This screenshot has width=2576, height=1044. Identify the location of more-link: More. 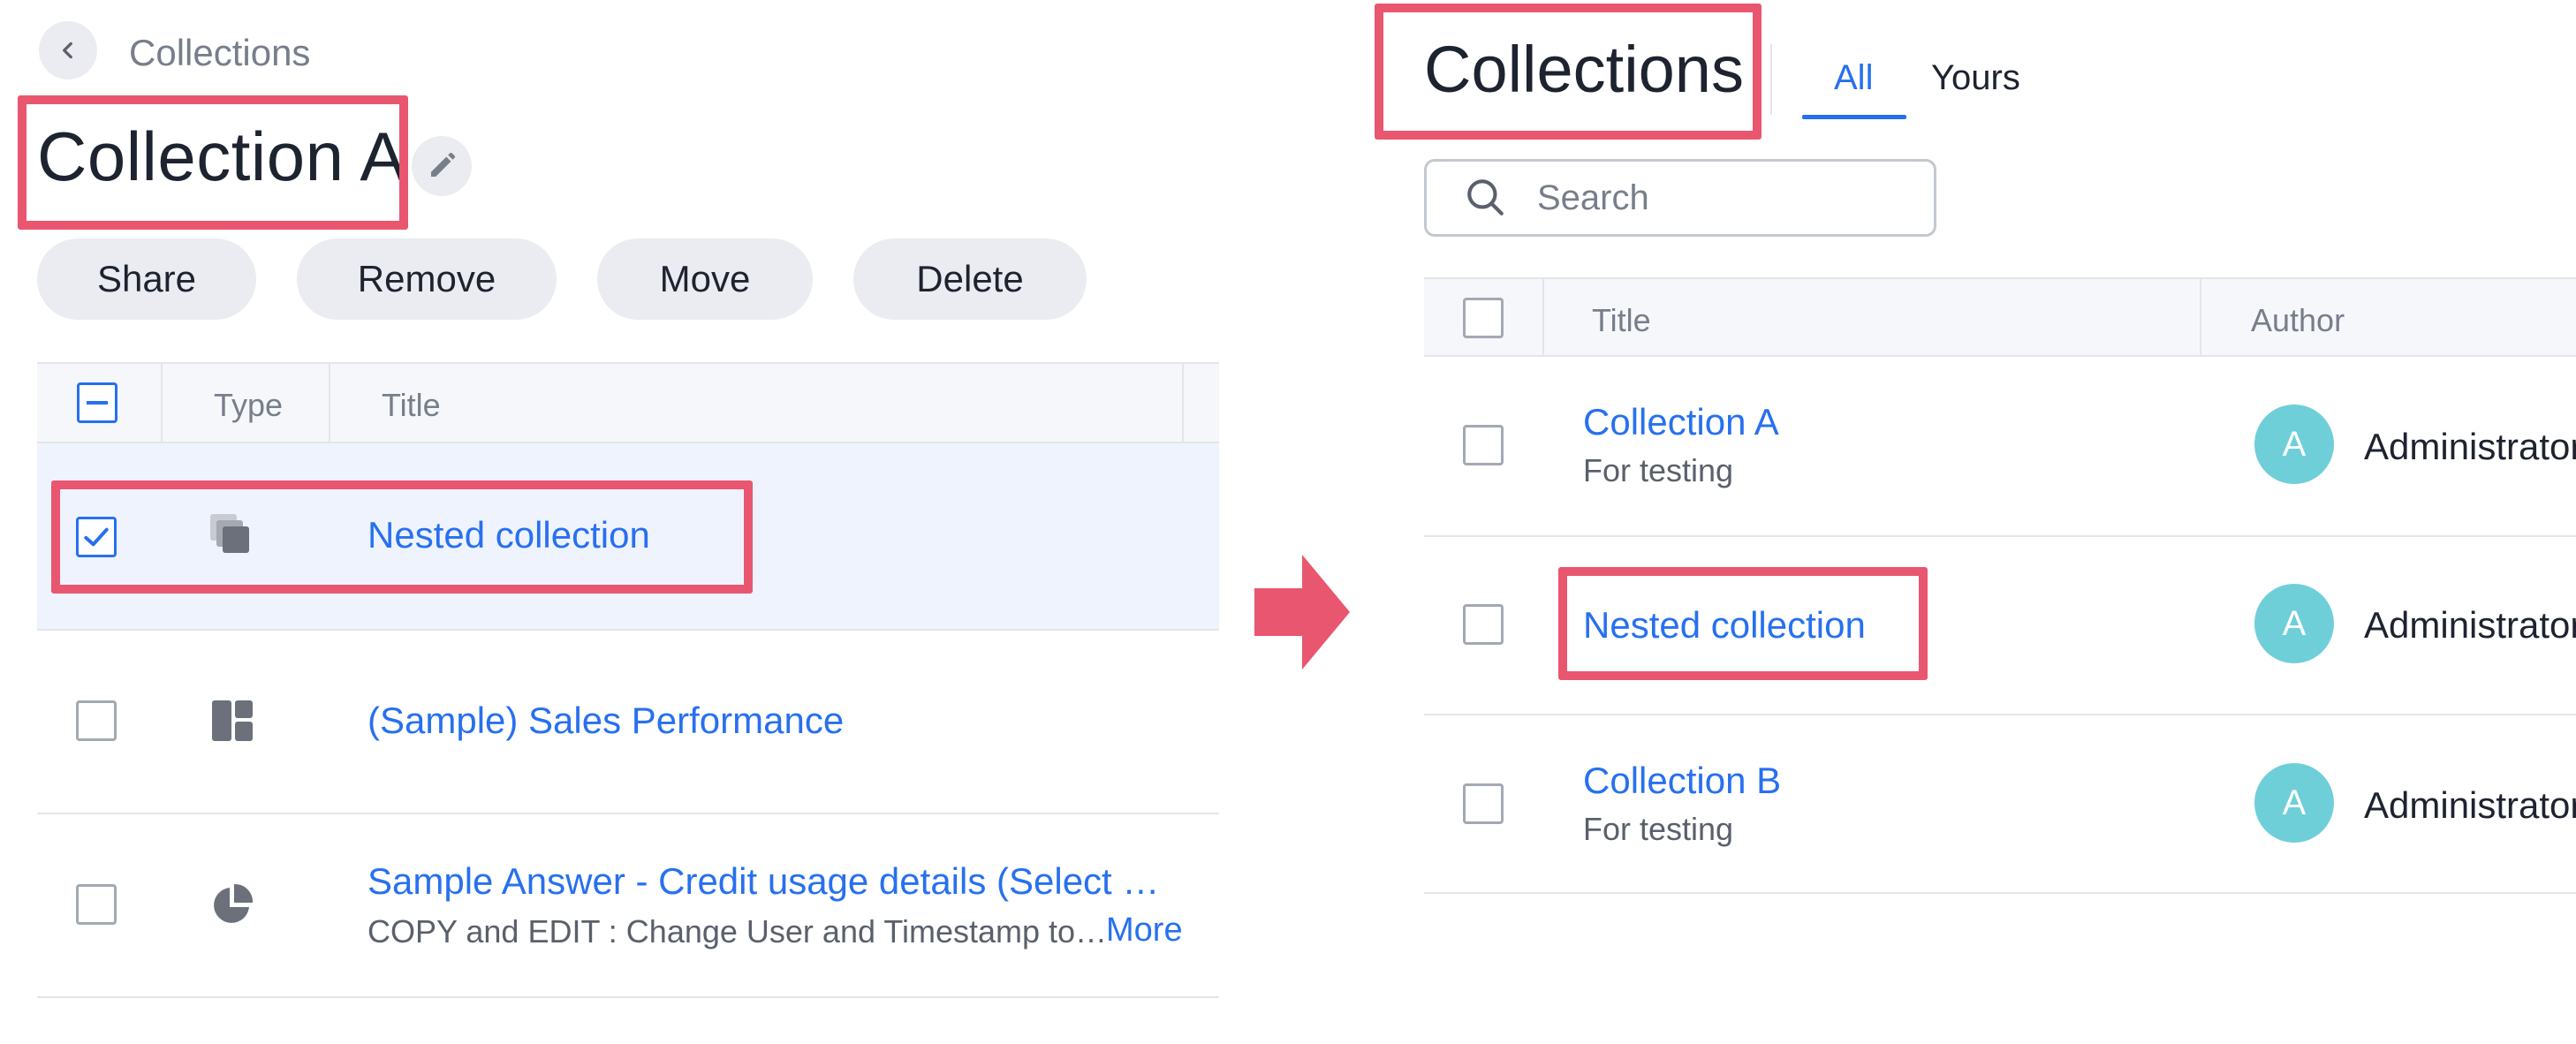
(1144, 930).